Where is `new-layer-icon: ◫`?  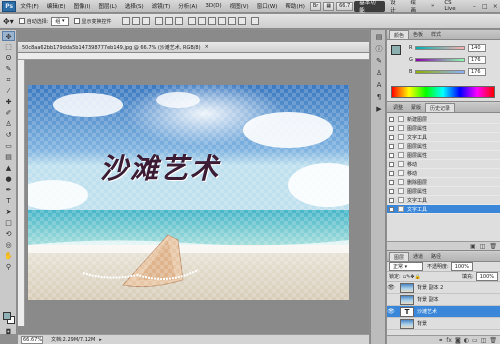
new-layer-icon: ◫ is located at coordinates (484, 340).